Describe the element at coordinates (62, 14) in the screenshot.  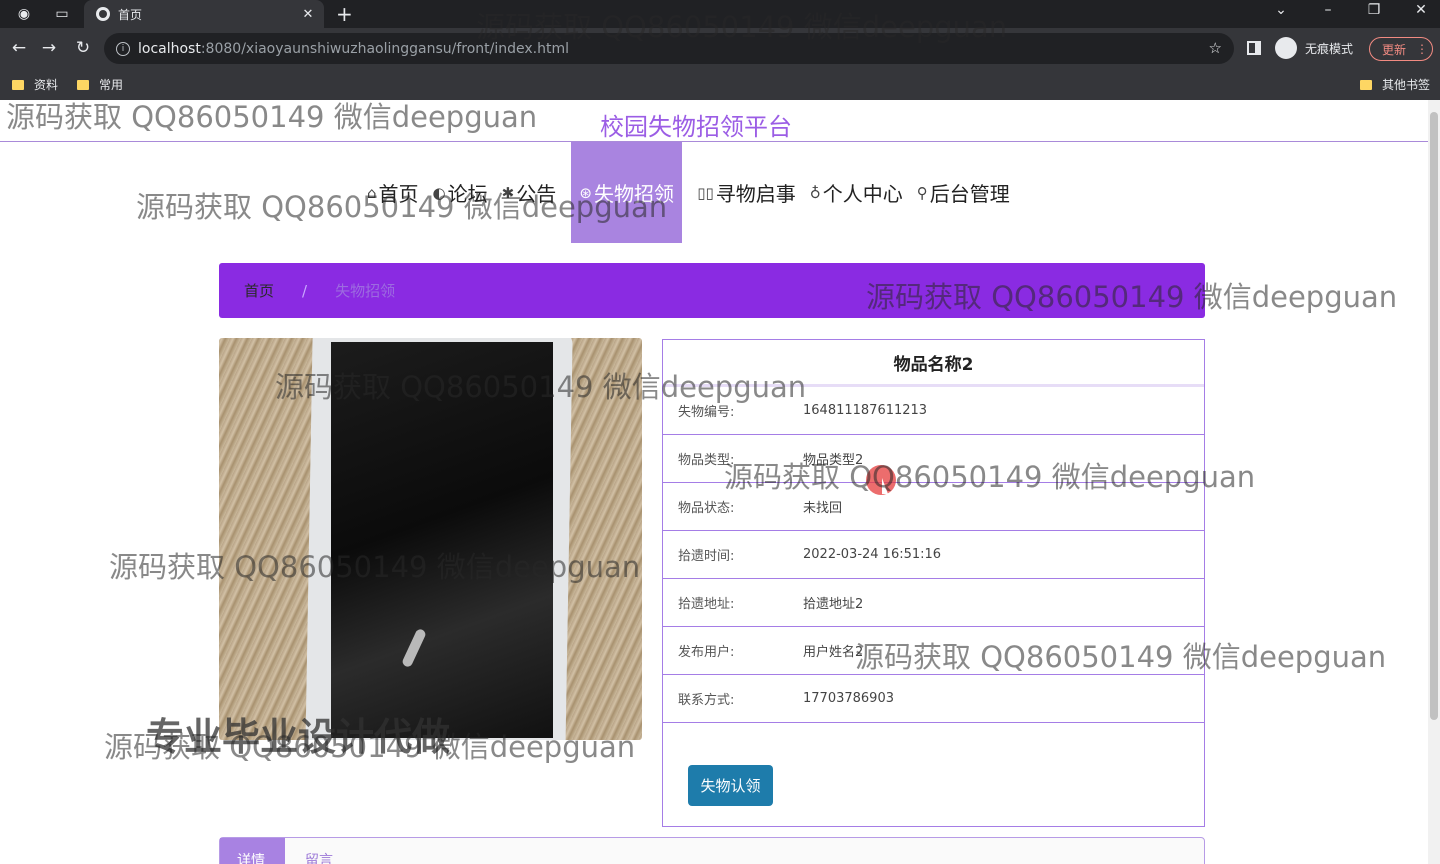
I see `tab-search-icon: ▭` at that location.